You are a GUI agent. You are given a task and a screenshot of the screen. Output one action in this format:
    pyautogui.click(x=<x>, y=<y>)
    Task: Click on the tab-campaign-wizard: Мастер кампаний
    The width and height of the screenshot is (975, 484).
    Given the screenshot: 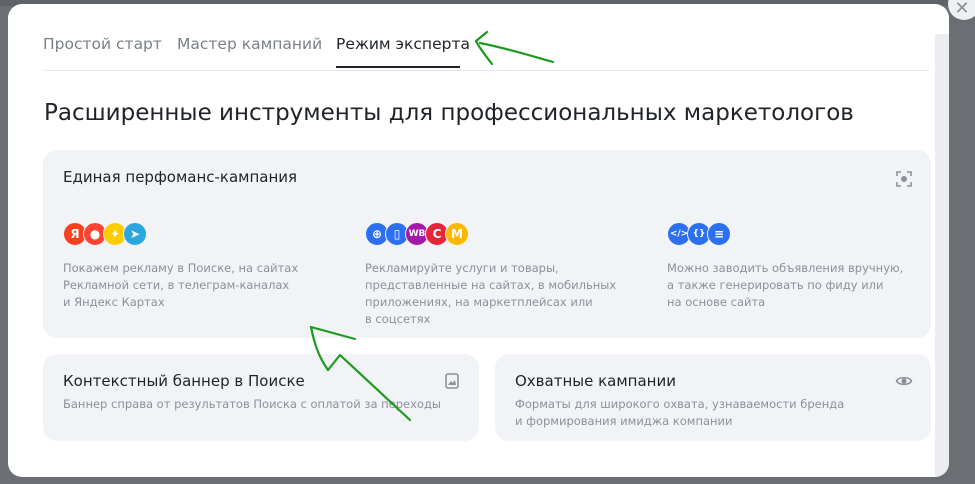 What is the action you would take?
    pyautogui.click(x=249, y=44)
    